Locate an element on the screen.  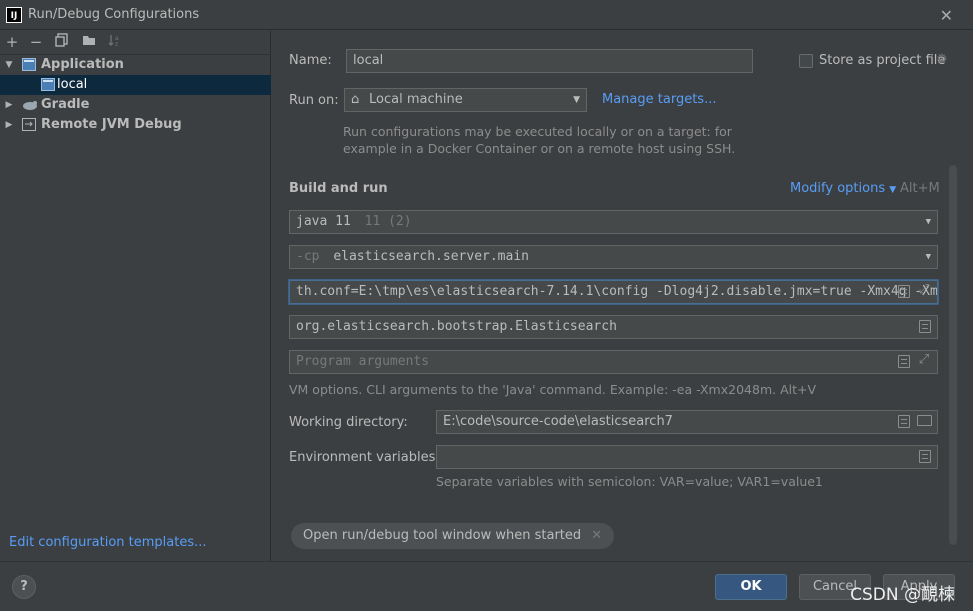
window-title: Run/Debug Configurations is located at coordinates (114, 14).